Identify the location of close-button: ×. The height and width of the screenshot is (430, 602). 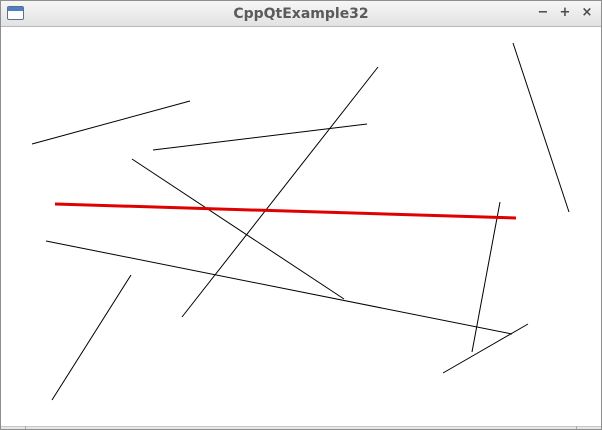
(587, 13).